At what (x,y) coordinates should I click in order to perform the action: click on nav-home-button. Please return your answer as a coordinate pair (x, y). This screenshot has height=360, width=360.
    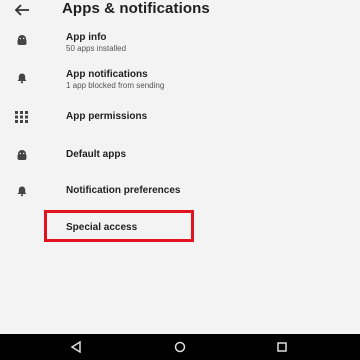
    Looking at the image, I should click on (180, 347).